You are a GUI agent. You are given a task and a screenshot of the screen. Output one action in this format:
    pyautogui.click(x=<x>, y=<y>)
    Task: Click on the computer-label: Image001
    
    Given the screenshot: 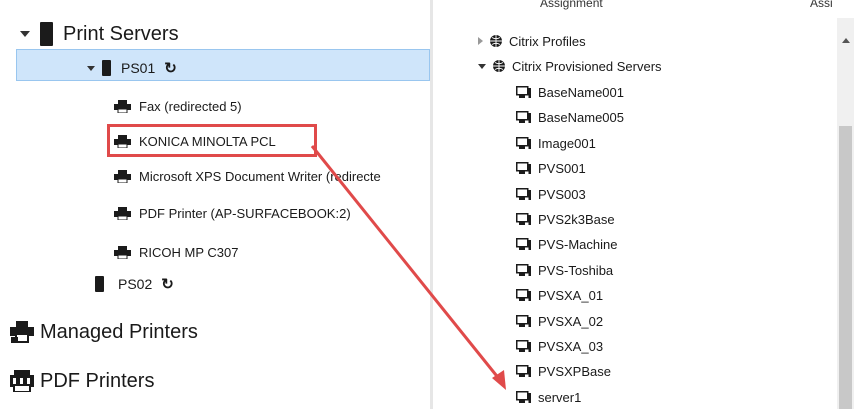 What is the action you would take?
    pyautogui.click(x=567, y=143)
    